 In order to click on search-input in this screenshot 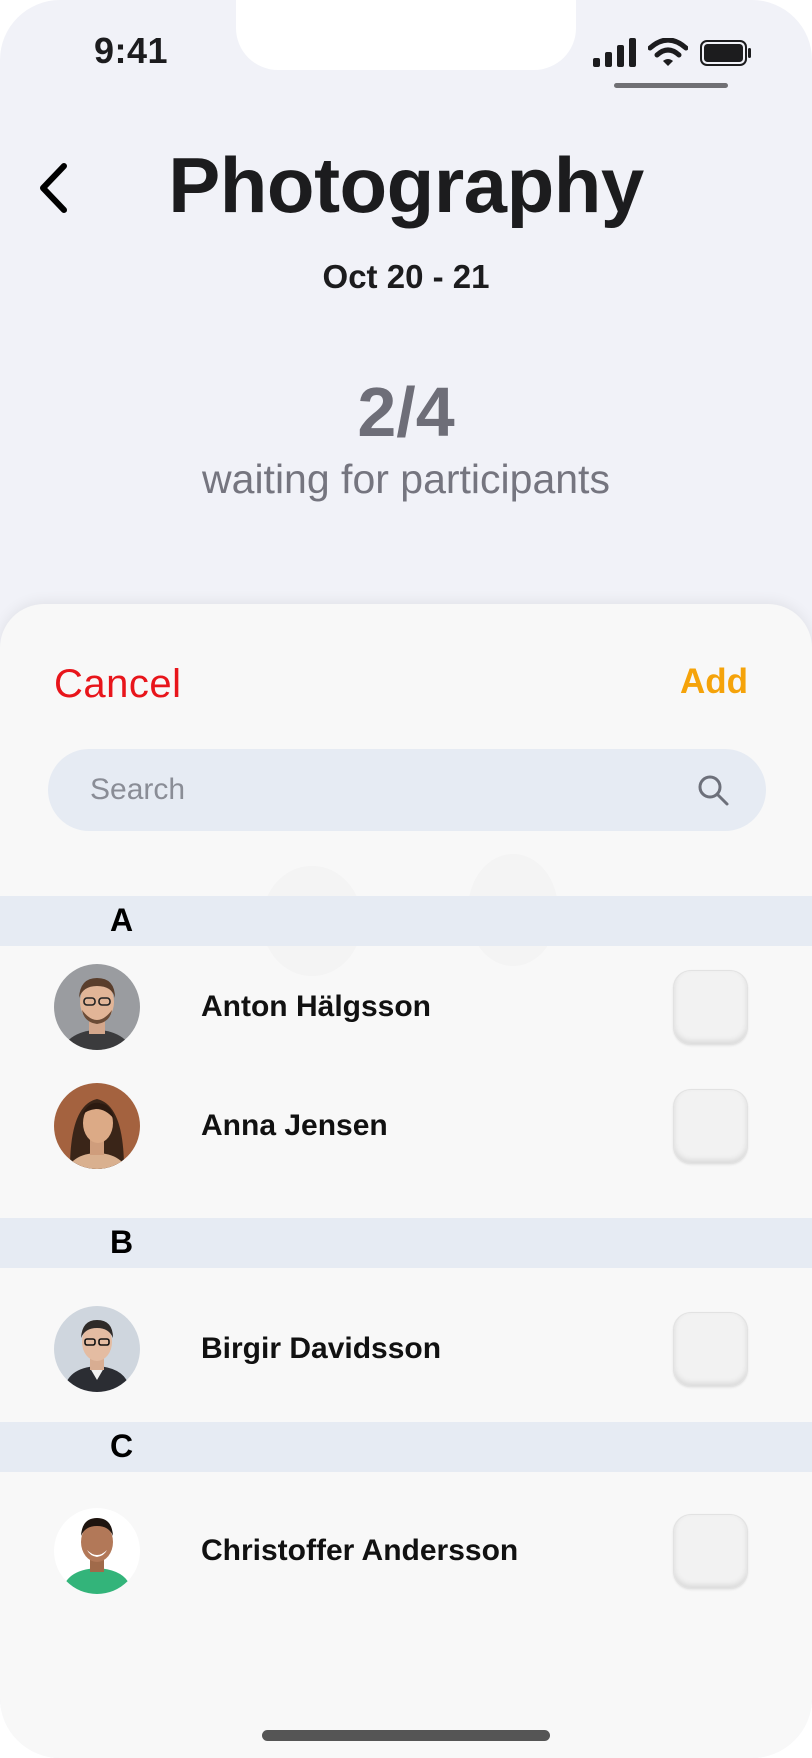, I will do `click(380, 790)`.